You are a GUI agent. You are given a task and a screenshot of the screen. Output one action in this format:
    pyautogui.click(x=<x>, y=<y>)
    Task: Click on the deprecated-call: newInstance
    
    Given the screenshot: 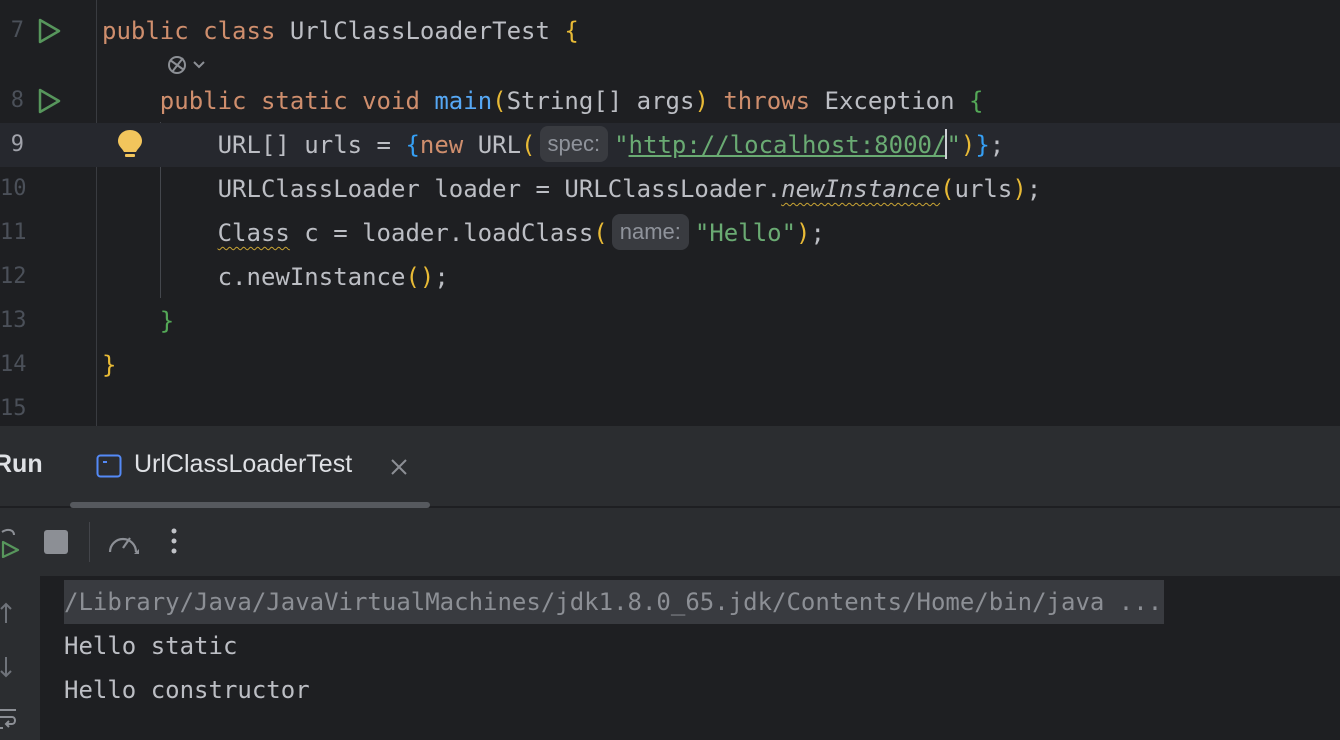 What is the action you would take?
    pyautogui.click(x=861, y=189)
    